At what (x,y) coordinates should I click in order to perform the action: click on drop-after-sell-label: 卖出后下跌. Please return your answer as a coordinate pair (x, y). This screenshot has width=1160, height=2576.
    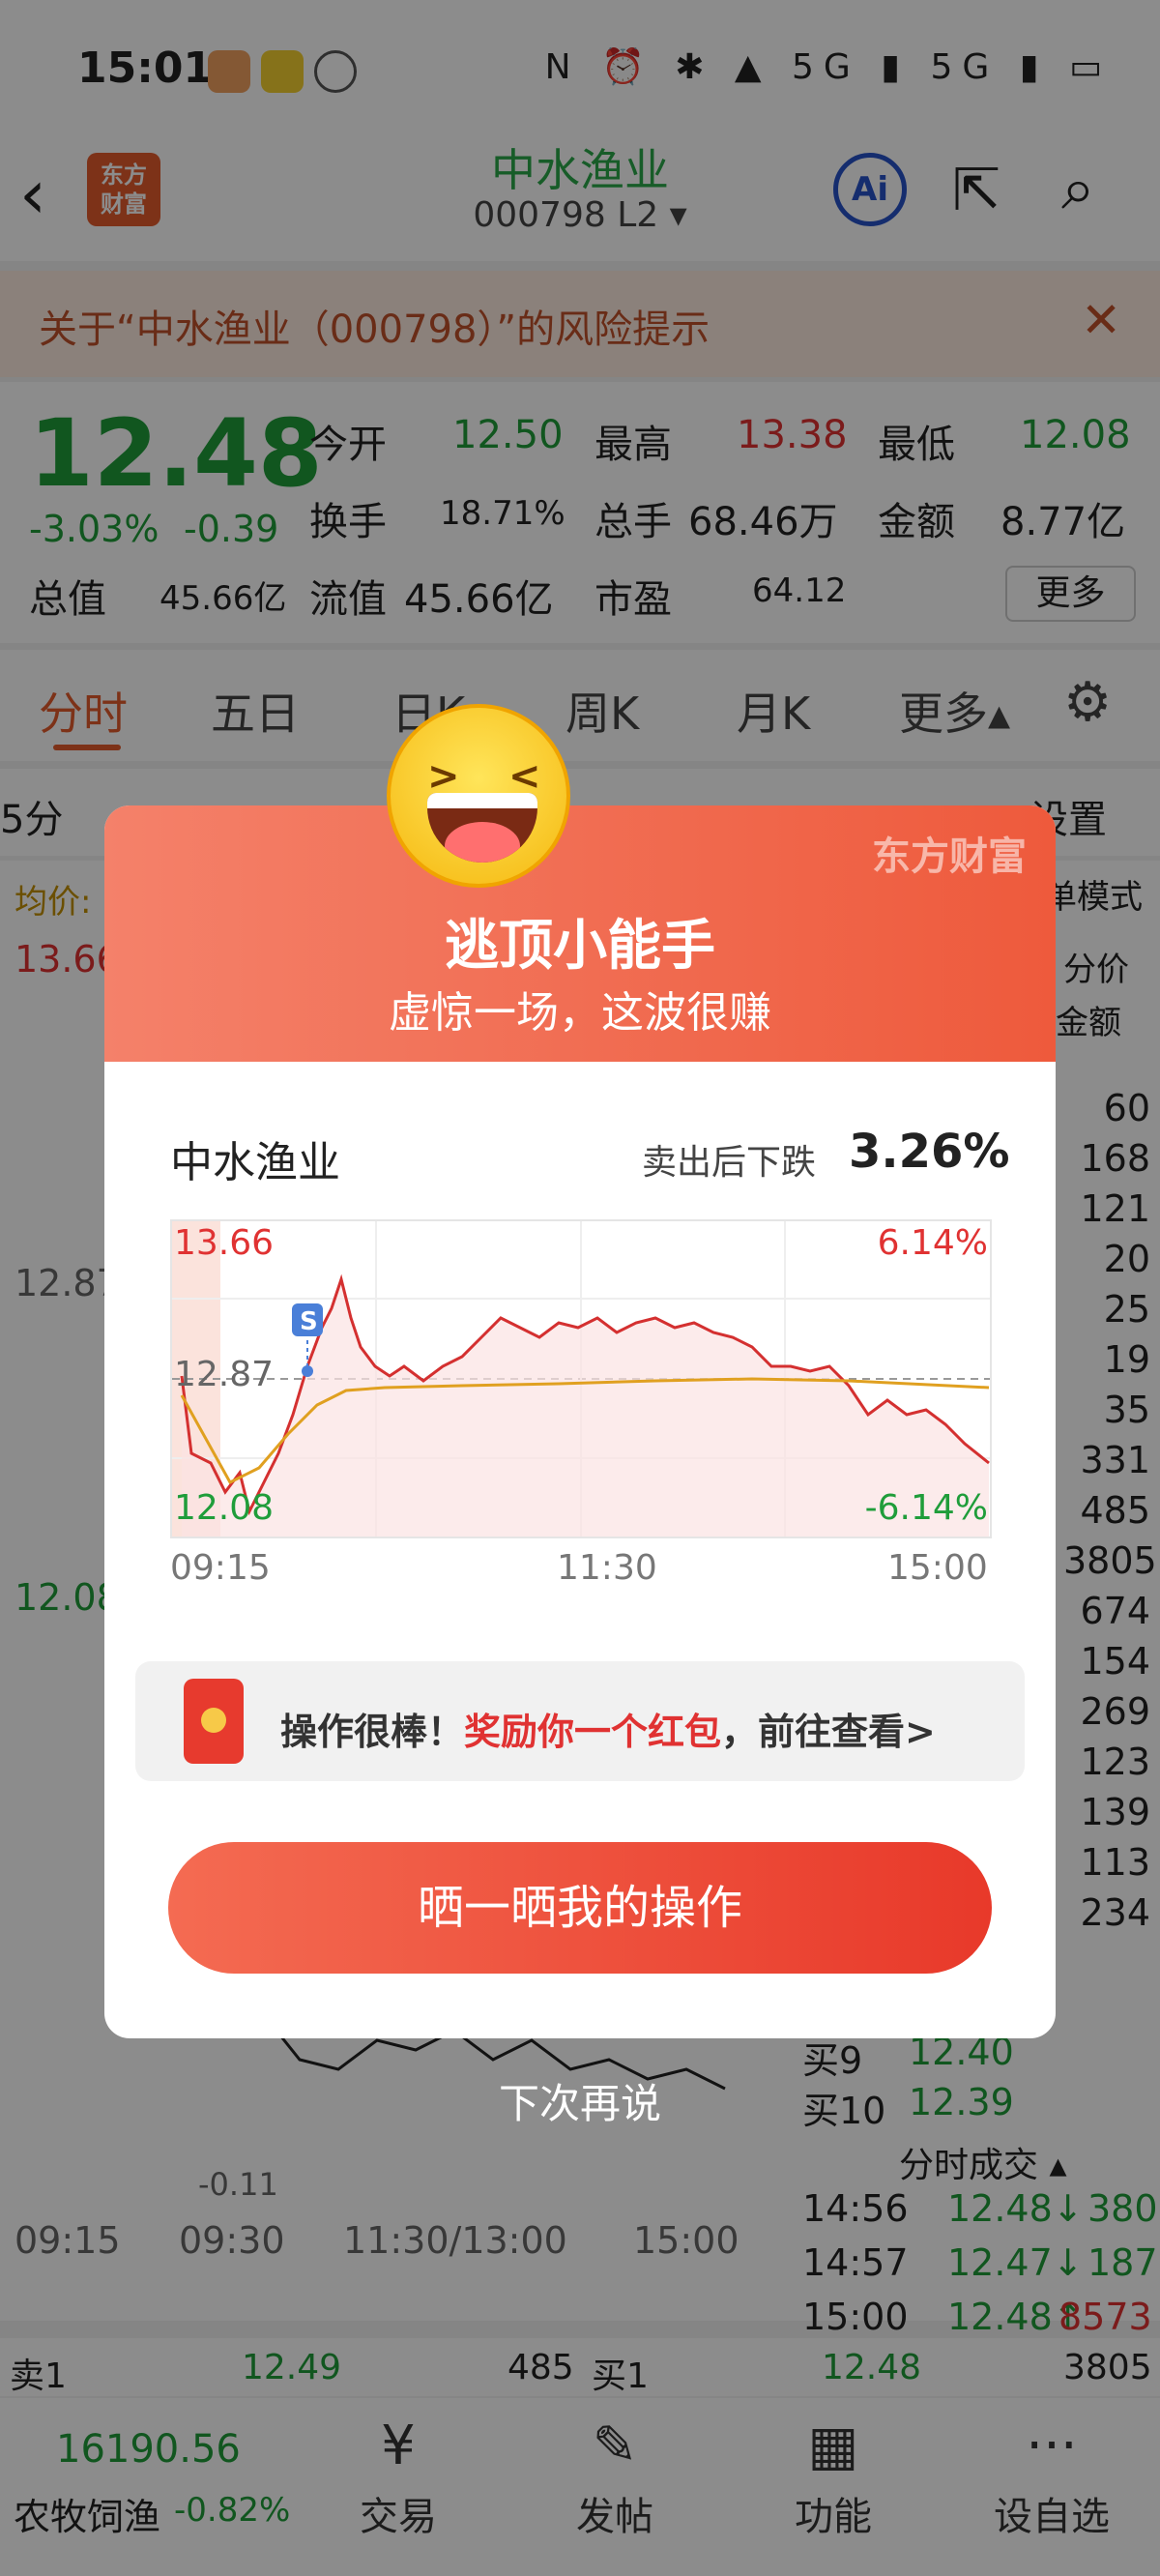
    Looking at the image, I should click on (729, 1163).